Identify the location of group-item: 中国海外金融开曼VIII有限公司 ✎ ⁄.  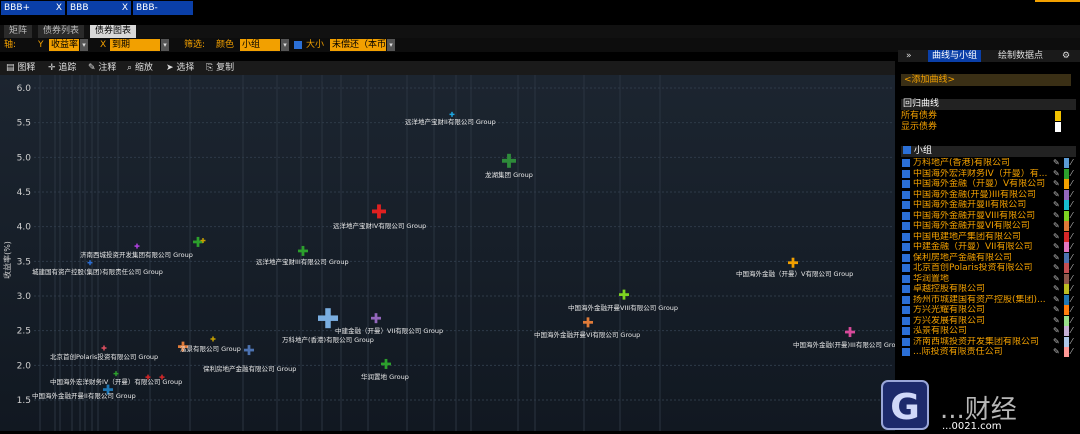
(990, 215).